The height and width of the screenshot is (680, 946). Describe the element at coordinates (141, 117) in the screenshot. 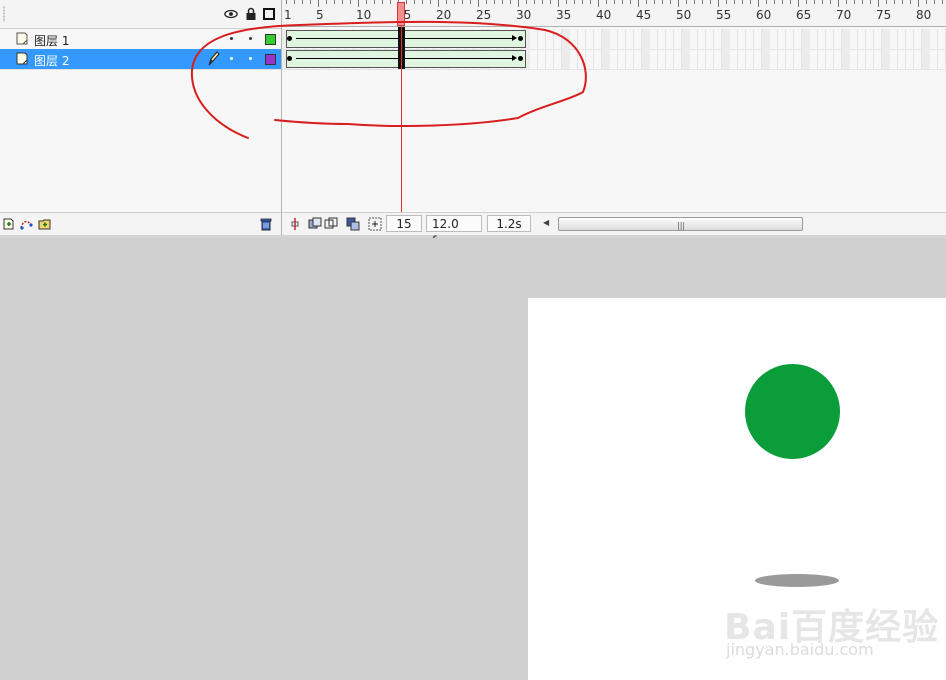

I see `layers-panel: 图层 1 图层 2` at that location.